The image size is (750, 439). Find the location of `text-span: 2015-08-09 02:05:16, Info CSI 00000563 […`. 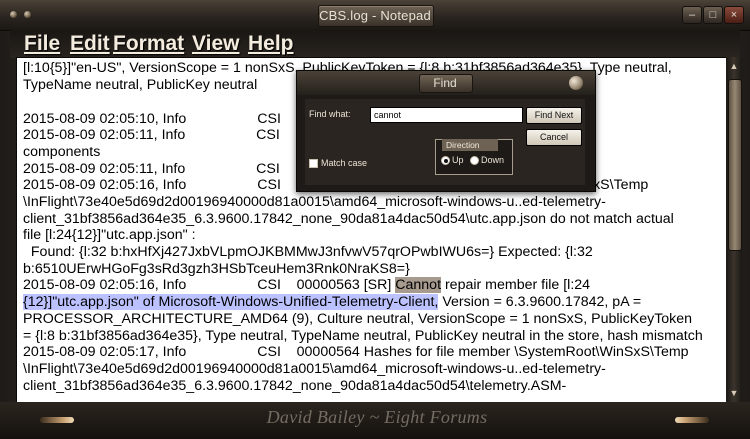

text-span: 2015-08-09 02:05:16, Info CSI 00000563 [… is located at coordinates (209, 285).